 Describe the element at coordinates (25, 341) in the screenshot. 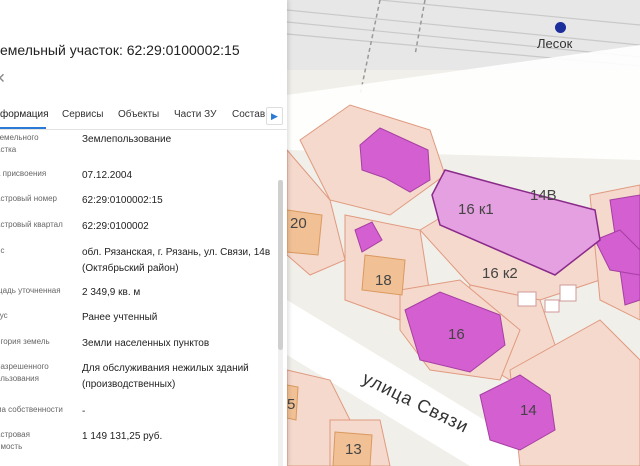

I see `attr-key: егория земель` at that location.